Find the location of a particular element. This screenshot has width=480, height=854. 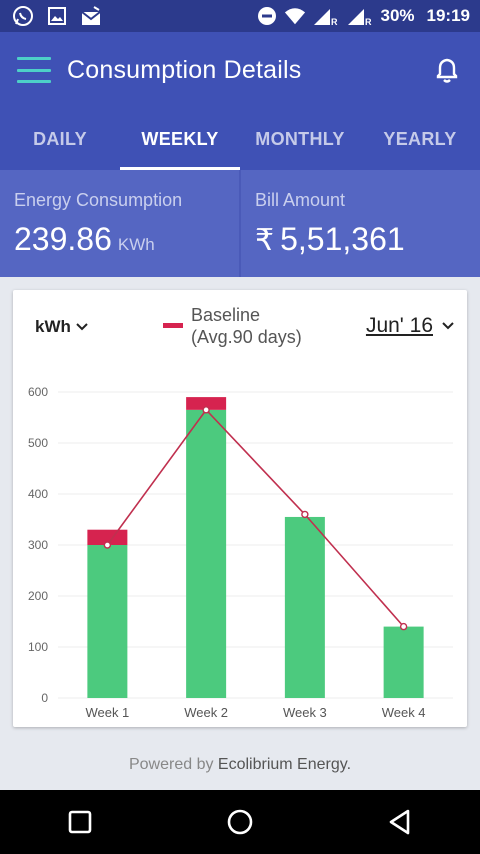

legend-sublabel: (Avg.90 days) is located at coordinates (246, 337).